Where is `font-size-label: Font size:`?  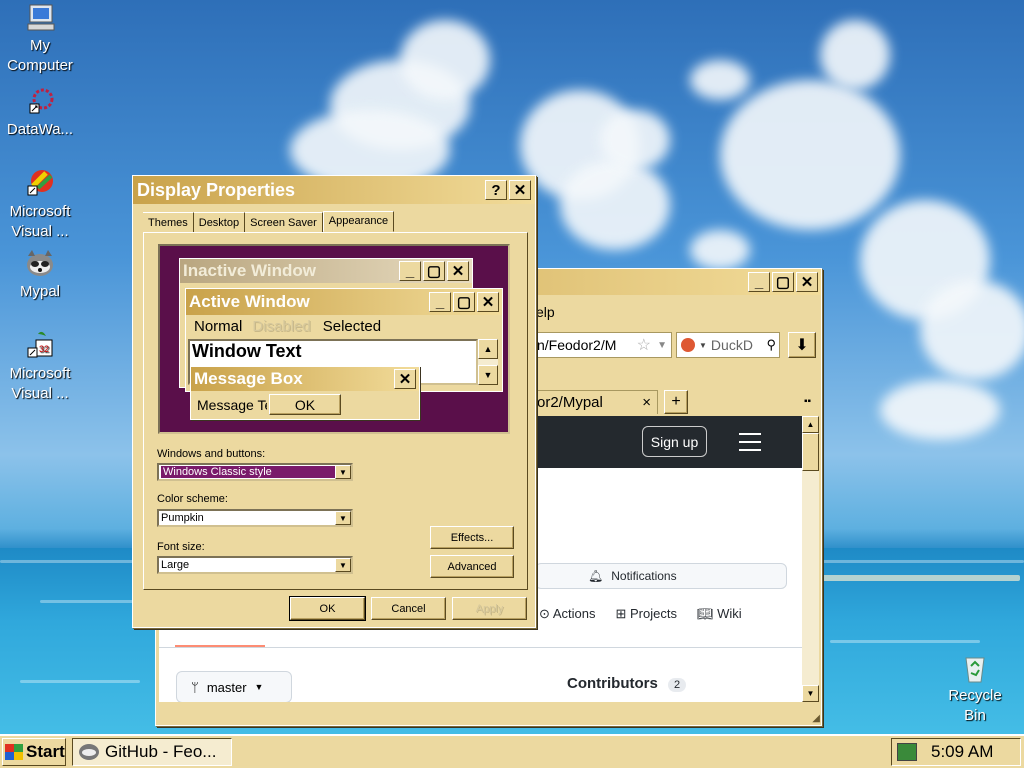 font-size-label: Font size: is located at coordinates (181, 547).